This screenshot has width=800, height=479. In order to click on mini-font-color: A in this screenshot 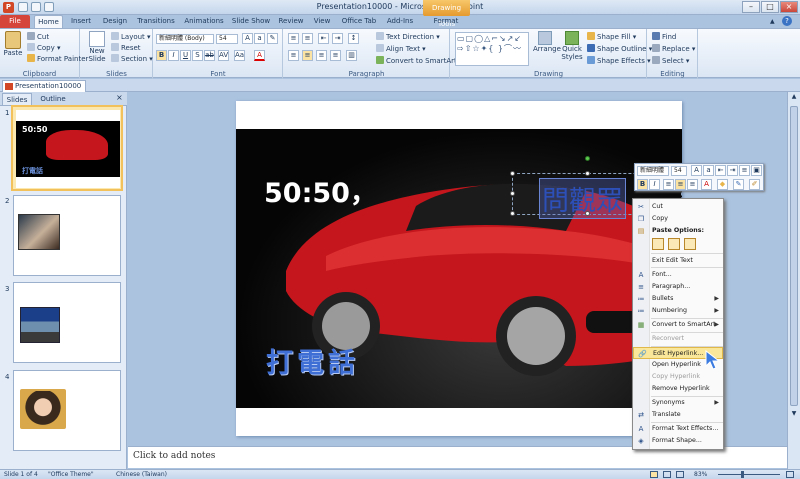, I will do `click(706, 184)`.